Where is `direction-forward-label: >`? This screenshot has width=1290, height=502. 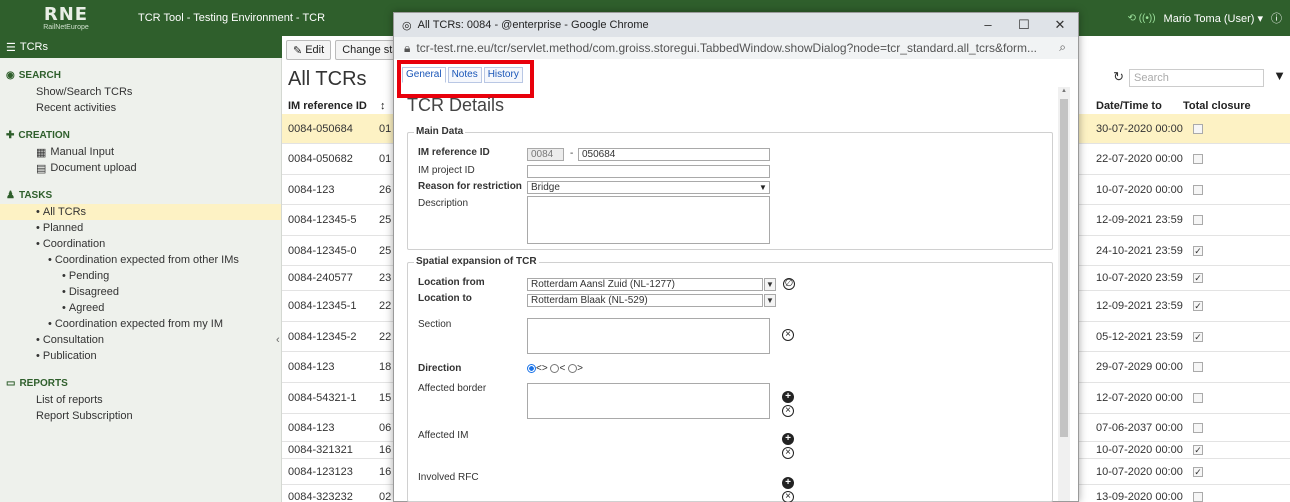
direction-forward-label: > is located at coordinates (580, 368).